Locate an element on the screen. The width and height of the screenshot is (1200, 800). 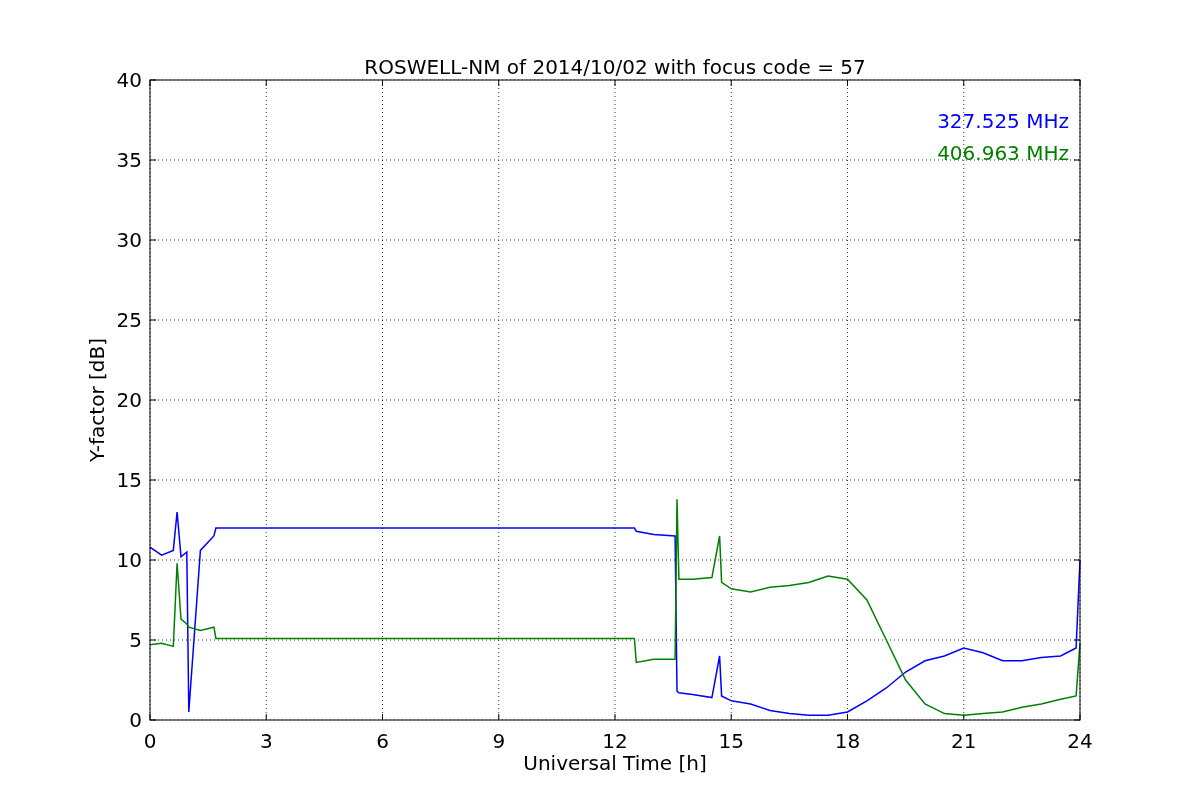
legend-label: 406.963 MHz is located at coordinates (1003, 153).